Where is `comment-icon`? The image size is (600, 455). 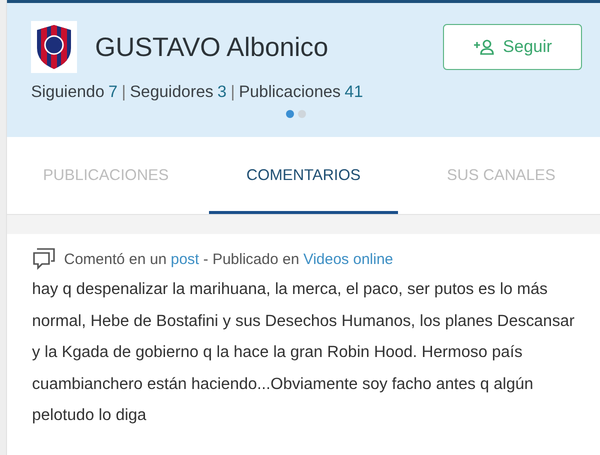 comment-icon is located at coordinates (44, 259).